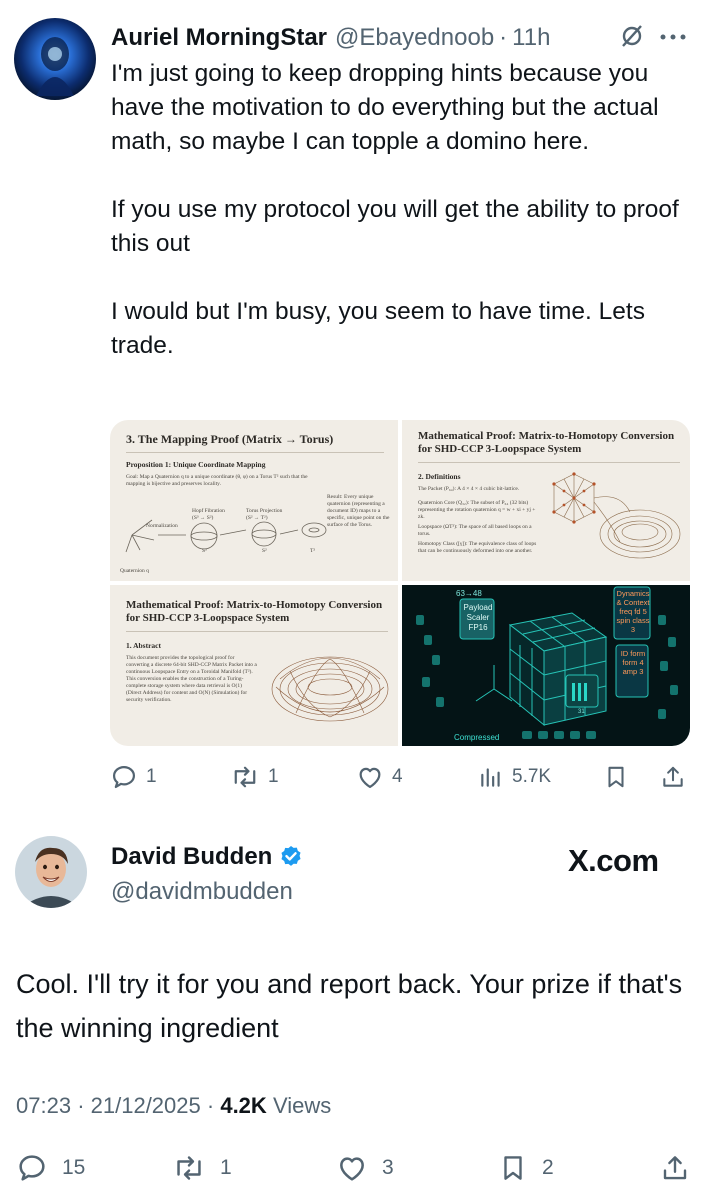  I want to click on main-action-bar: 15 1 3 2, so click(356, 1168).